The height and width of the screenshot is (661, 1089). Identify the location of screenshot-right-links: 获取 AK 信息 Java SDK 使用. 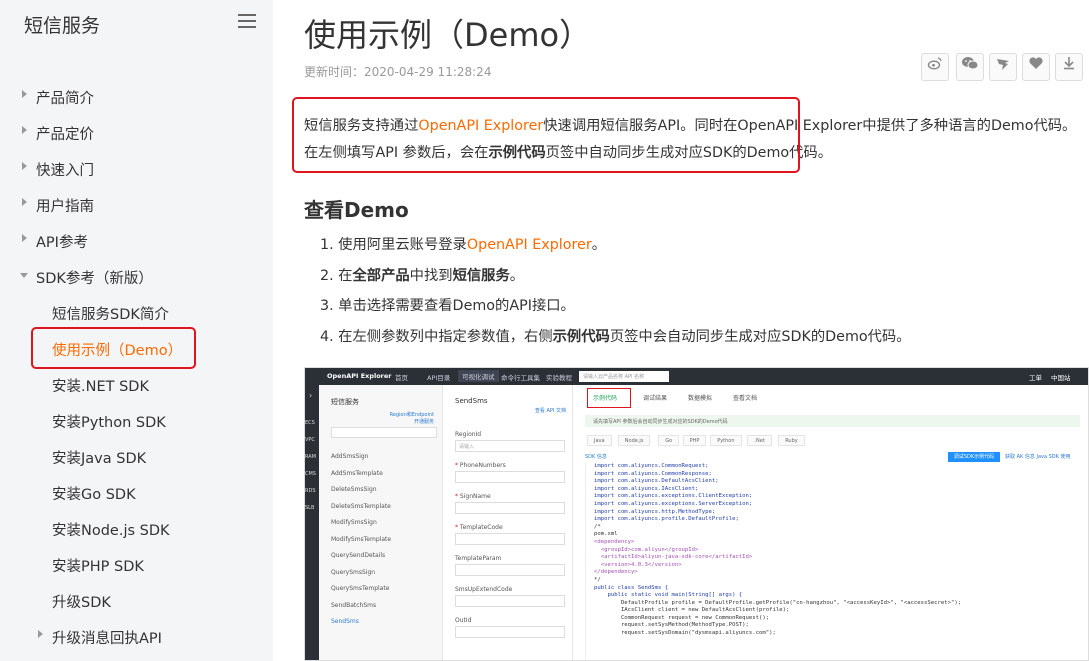
(1038, 457).